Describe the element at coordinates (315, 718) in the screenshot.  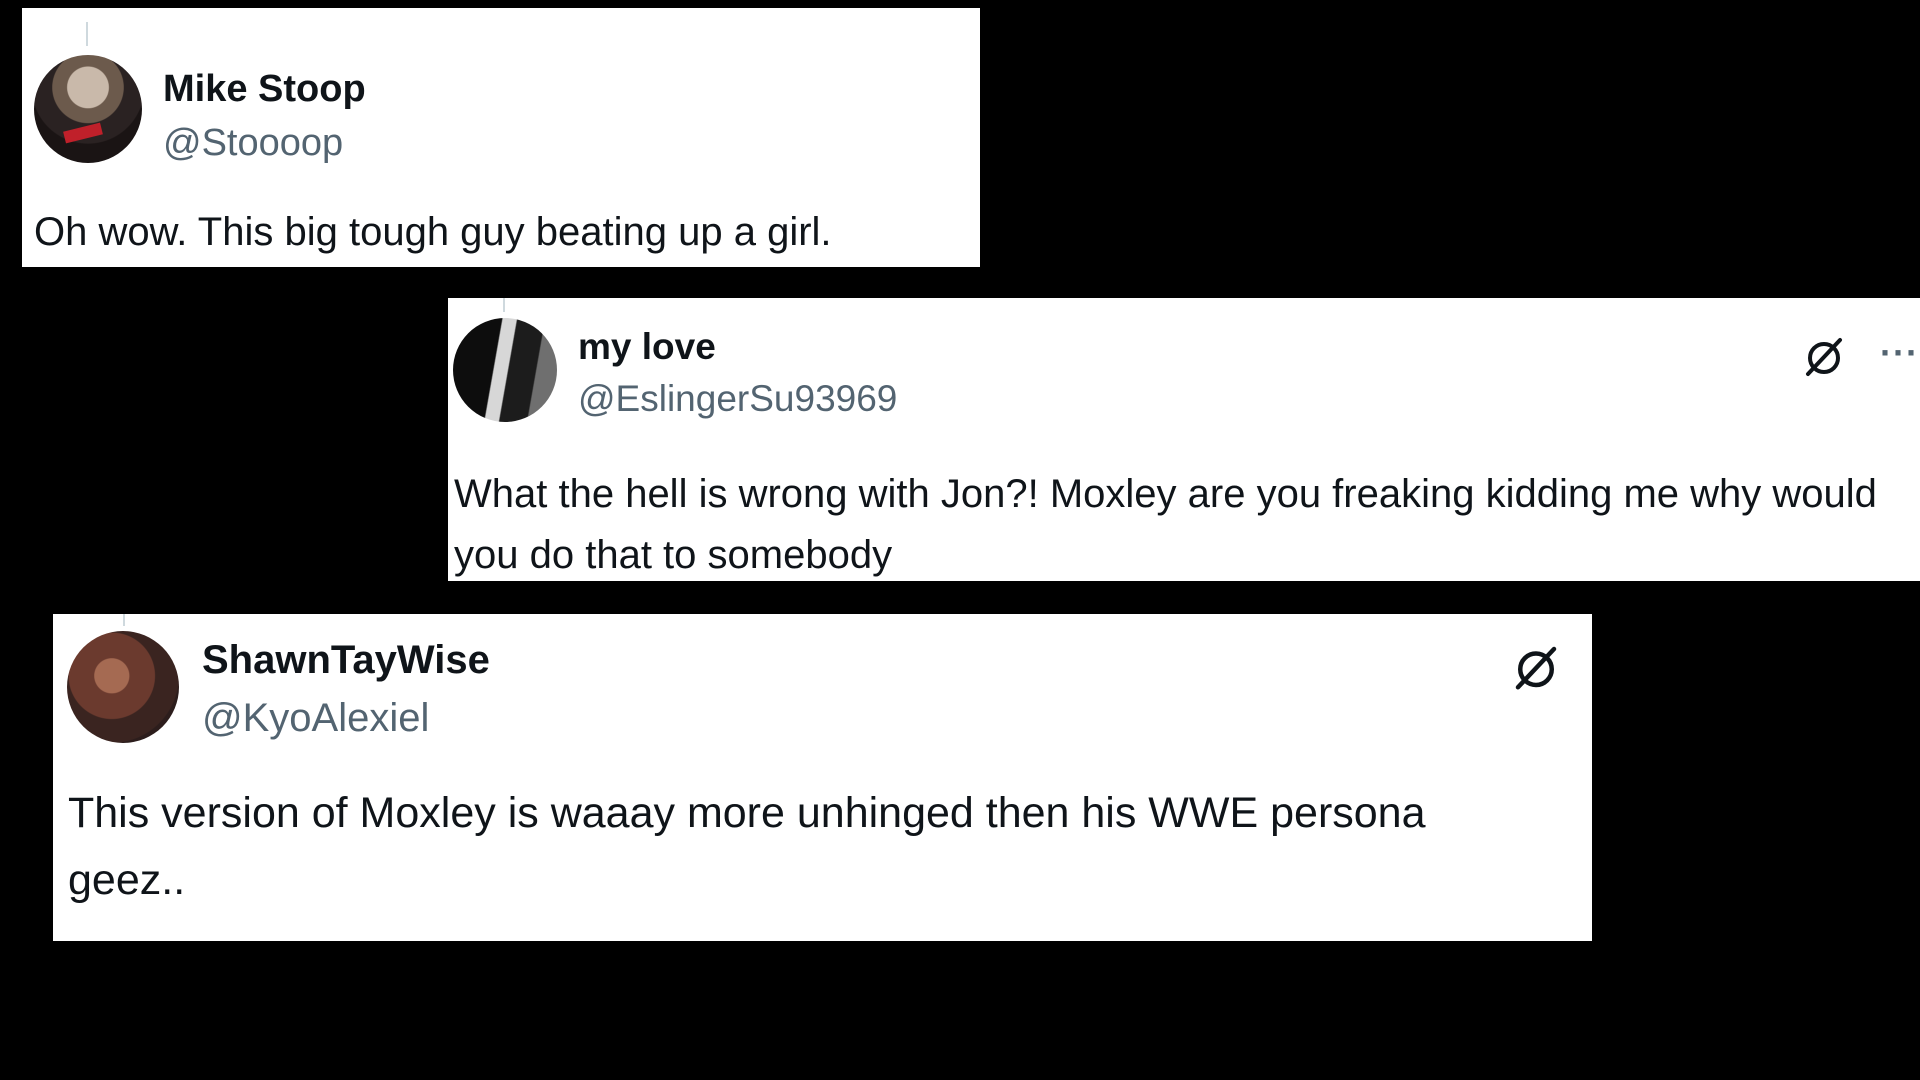
I see `user-handle: @KyoAlexiel` at that location.